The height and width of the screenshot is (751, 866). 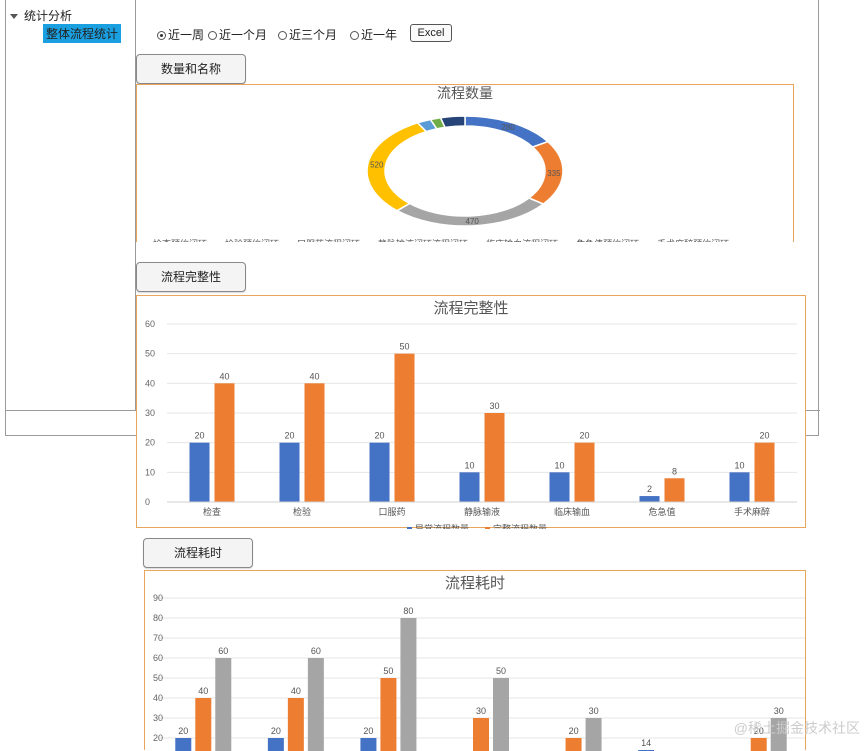 What do you see at coordinates (423, 240) in the screenshot?
I see `legend-label: 静脉输液闭环流程闭环` at bounding box center [423, 240].